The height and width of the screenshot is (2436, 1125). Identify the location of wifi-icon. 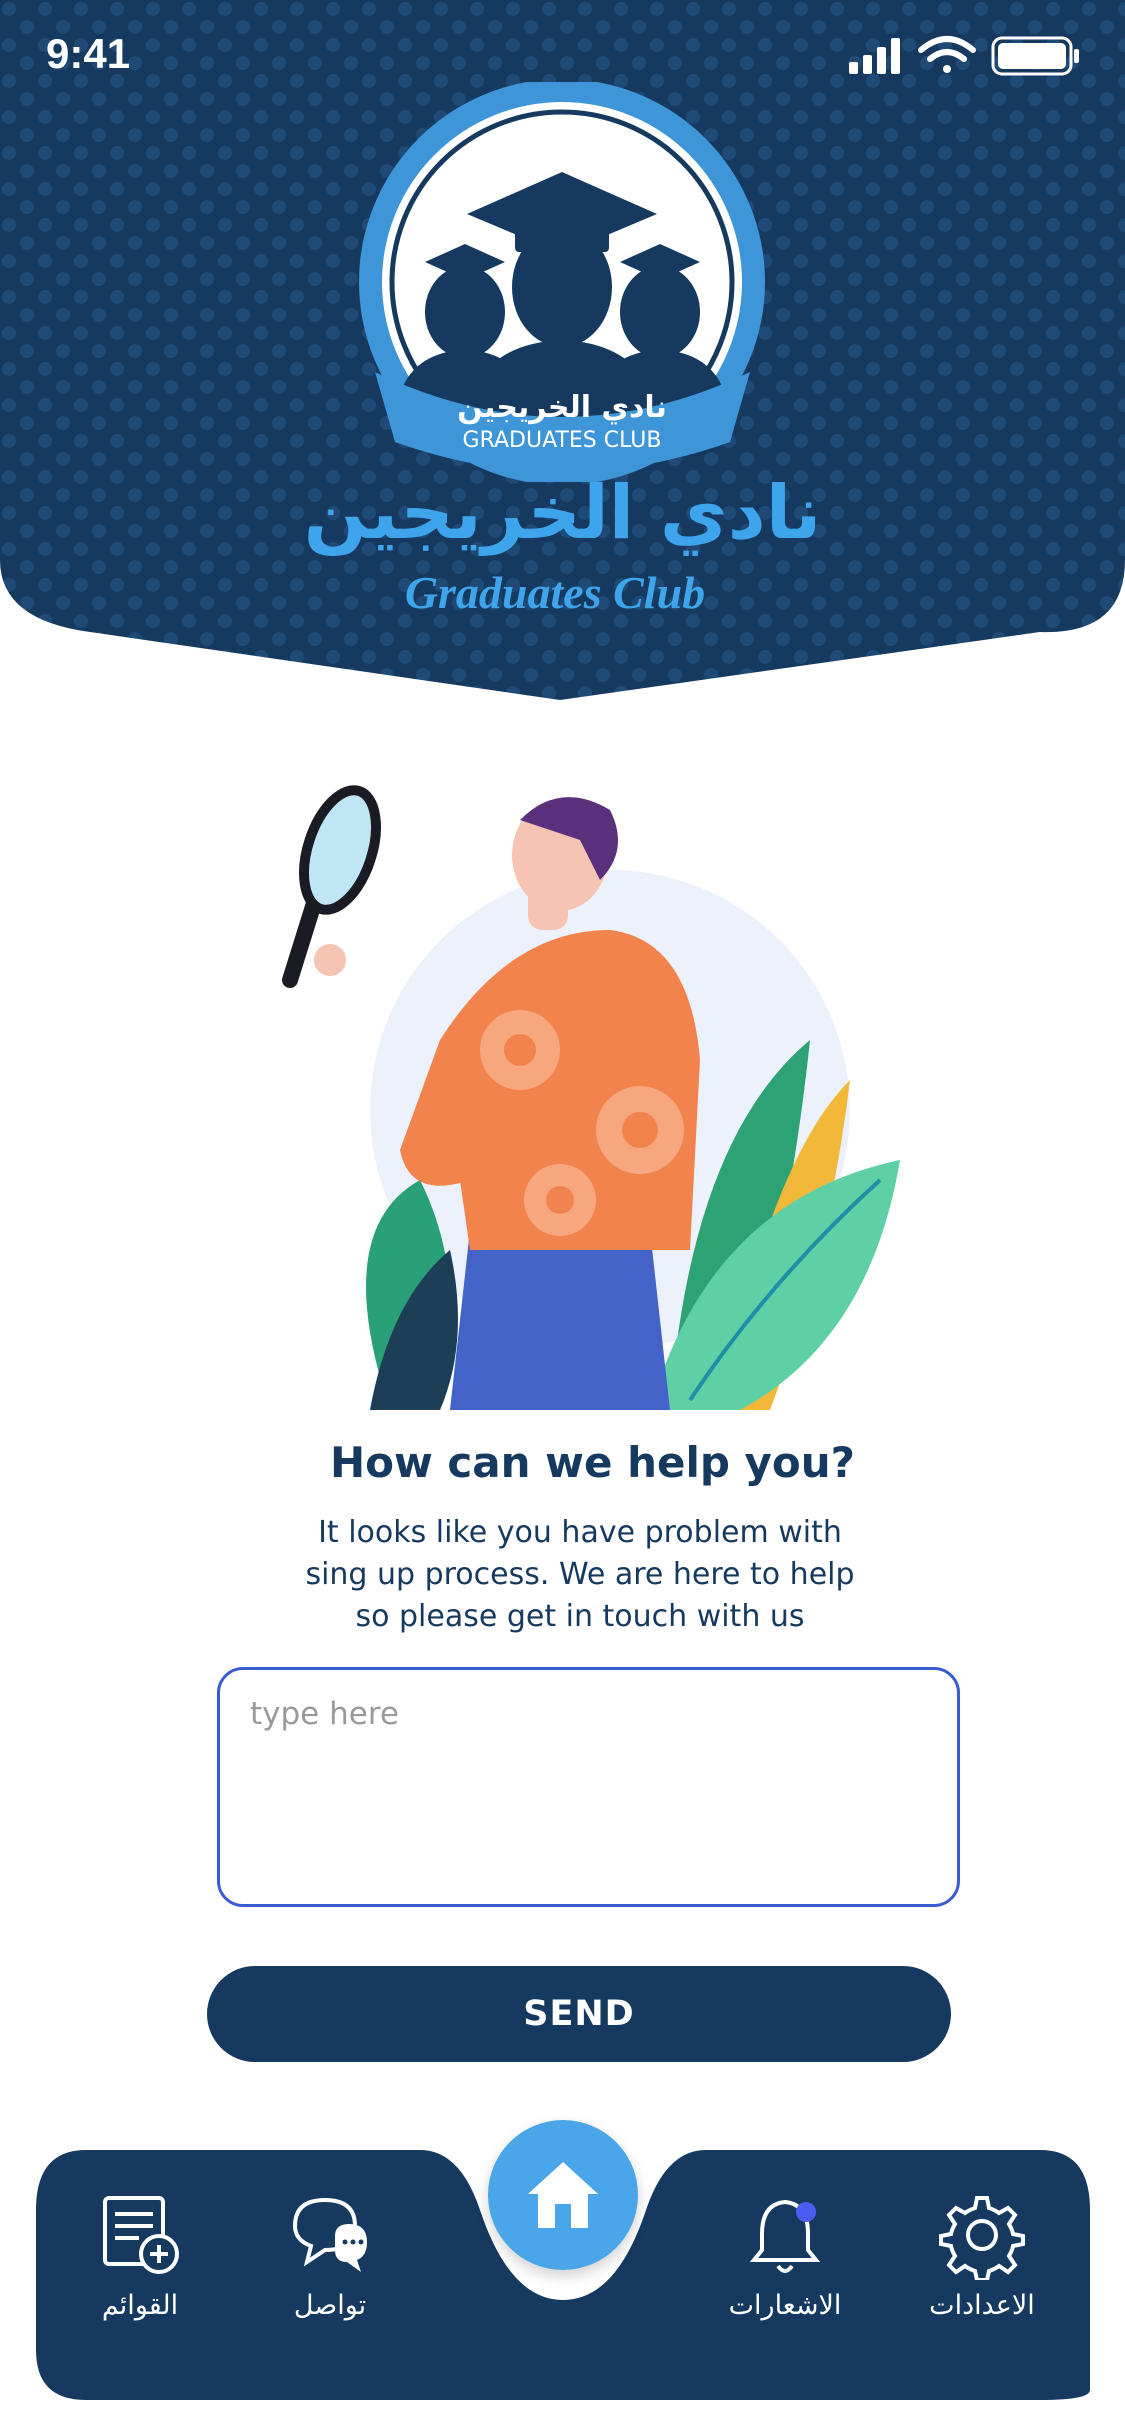
(947, 54).